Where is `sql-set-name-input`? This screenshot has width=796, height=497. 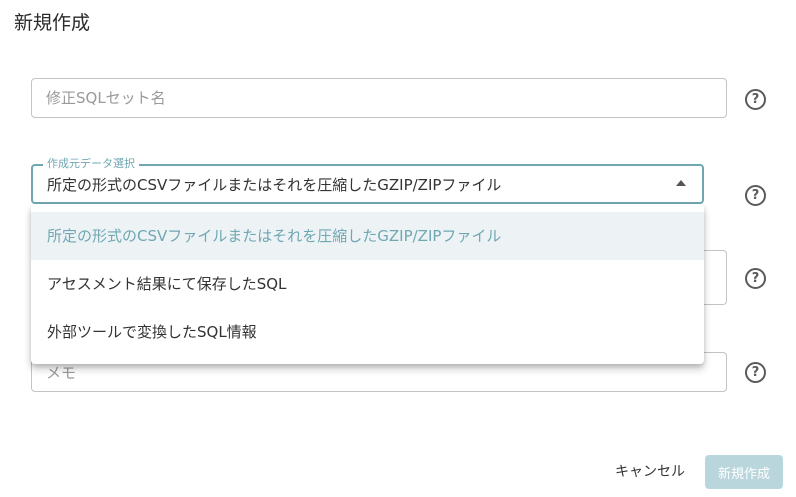 sql-set-name-input is located at coordinates (379, 98).